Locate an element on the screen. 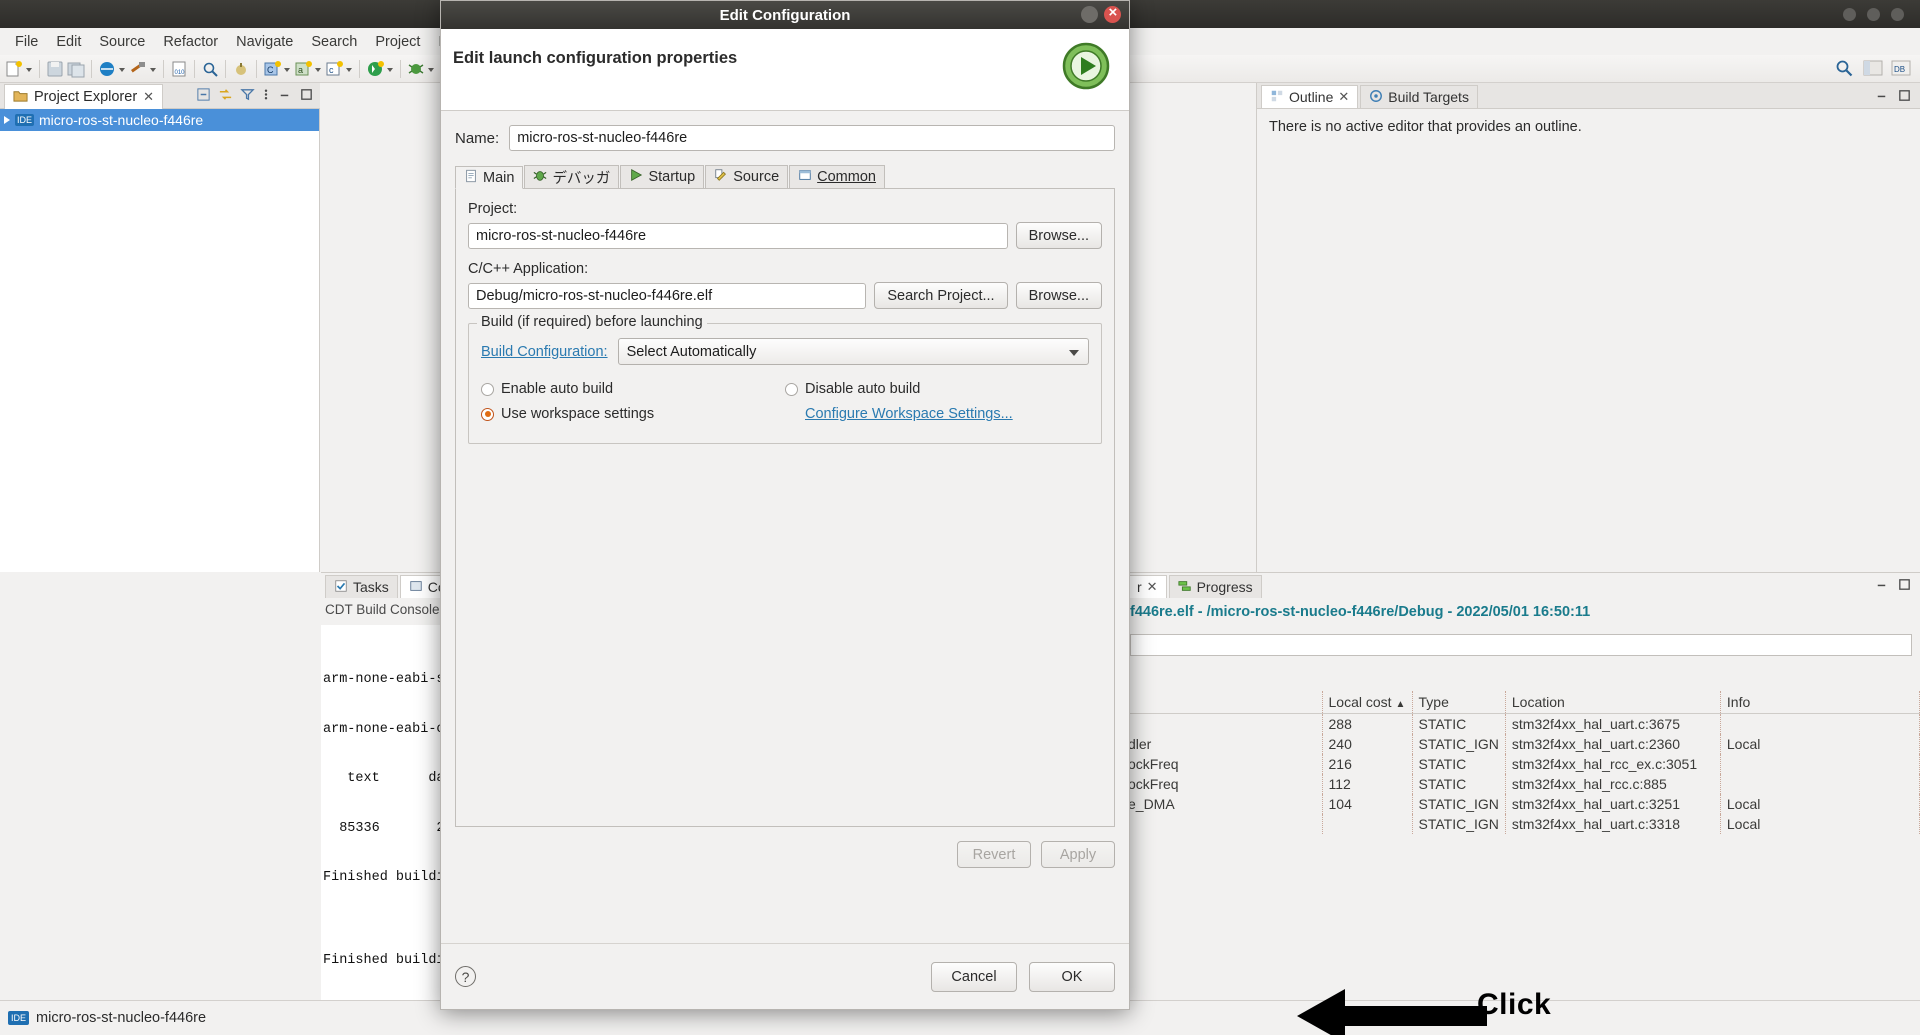  perspective-c-cpp-icon is located at coordinates (1872, 68).